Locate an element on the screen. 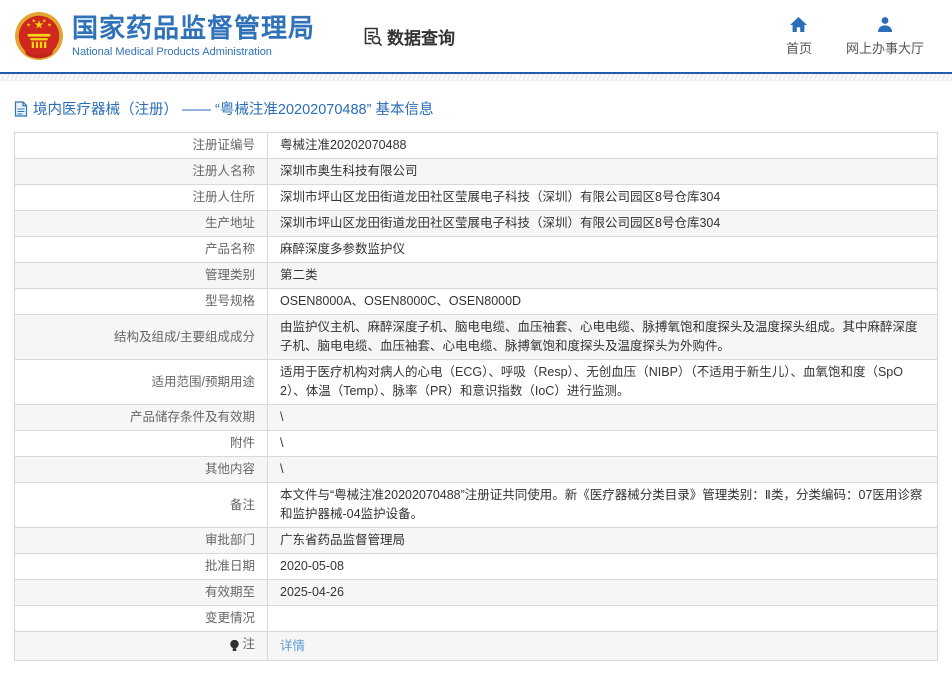 The image size is (952, 681). org-name-en: National Medical Products Administration is located at coordinates (172, 52).